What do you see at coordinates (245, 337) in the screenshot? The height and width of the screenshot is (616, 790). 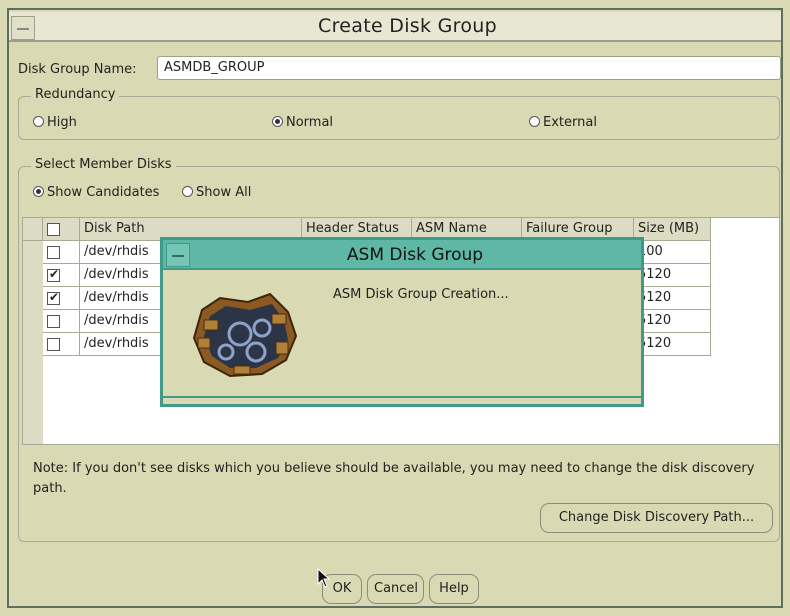 I see `asm-creation-icon` at bounding box center [245, 337].